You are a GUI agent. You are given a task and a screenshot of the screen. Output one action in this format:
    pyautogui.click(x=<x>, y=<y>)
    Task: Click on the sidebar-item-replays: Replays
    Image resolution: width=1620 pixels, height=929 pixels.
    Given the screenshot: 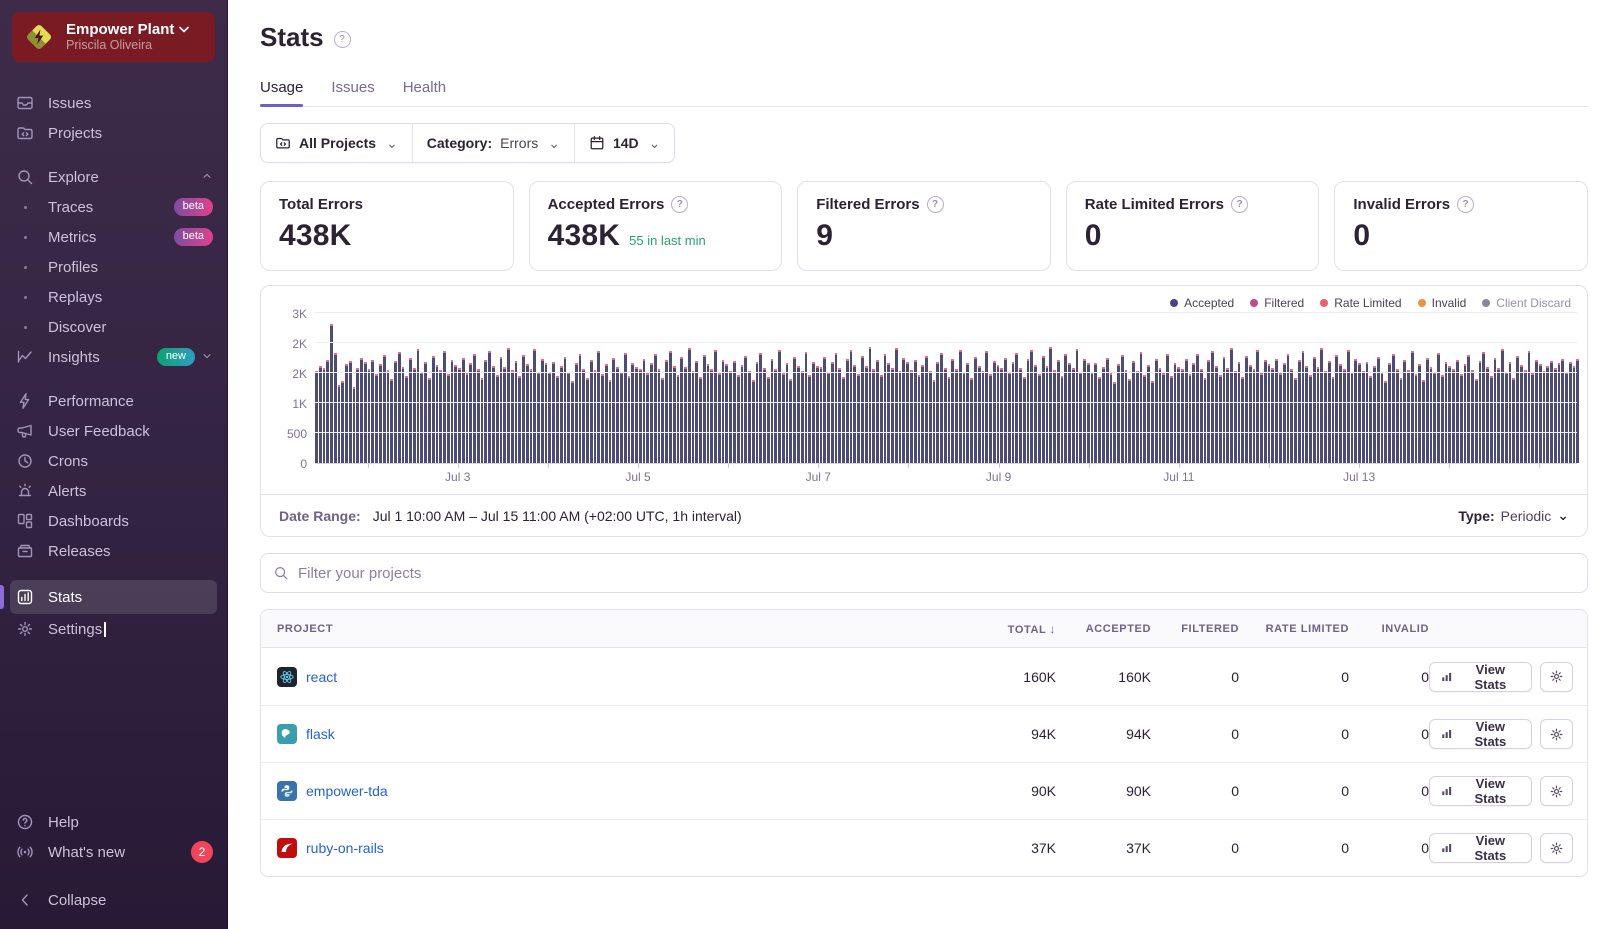 What is the action you would take?
    pyautogui.click(x=113, y=297)
    